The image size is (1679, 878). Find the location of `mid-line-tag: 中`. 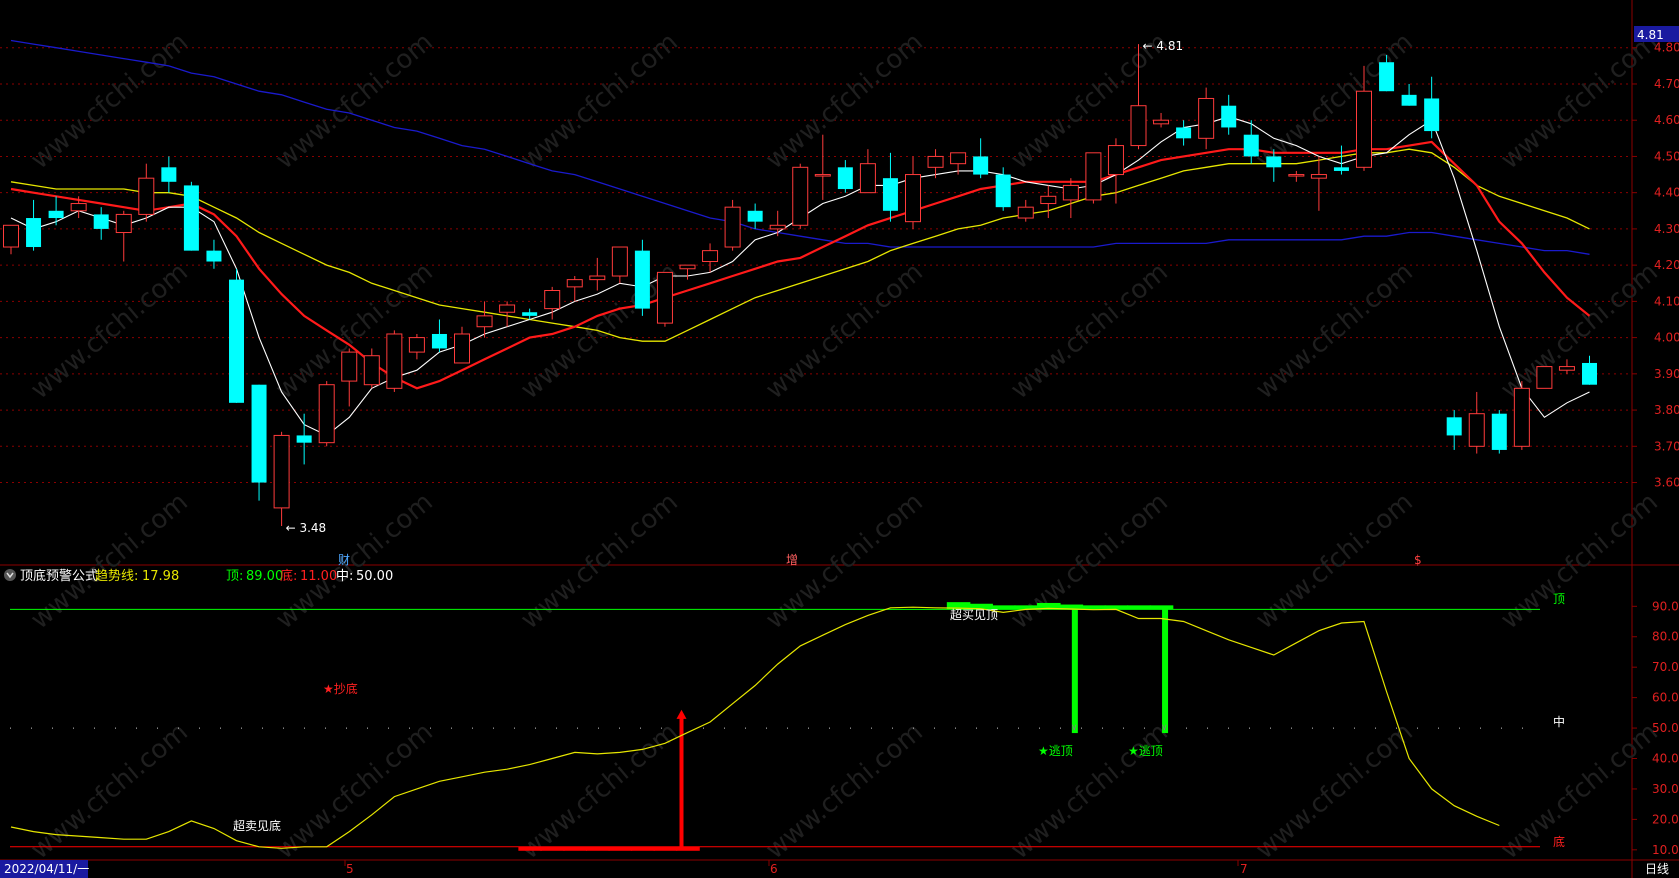

mid-line-tag: 中 is located at coordinates (1559, 721).